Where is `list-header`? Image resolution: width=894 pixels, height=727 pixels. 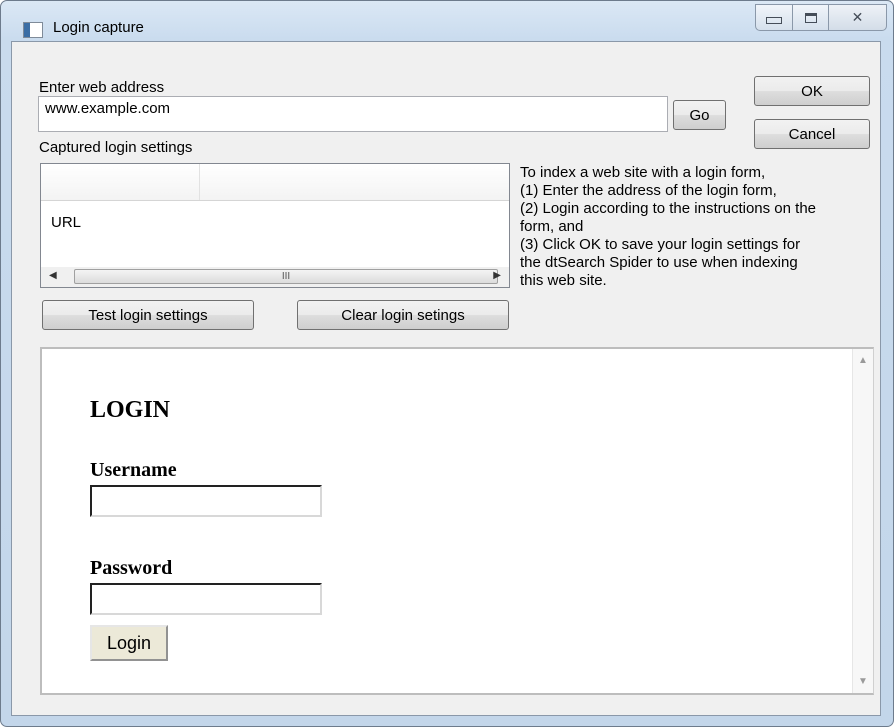
list-header is located at coordinates (275, 182).